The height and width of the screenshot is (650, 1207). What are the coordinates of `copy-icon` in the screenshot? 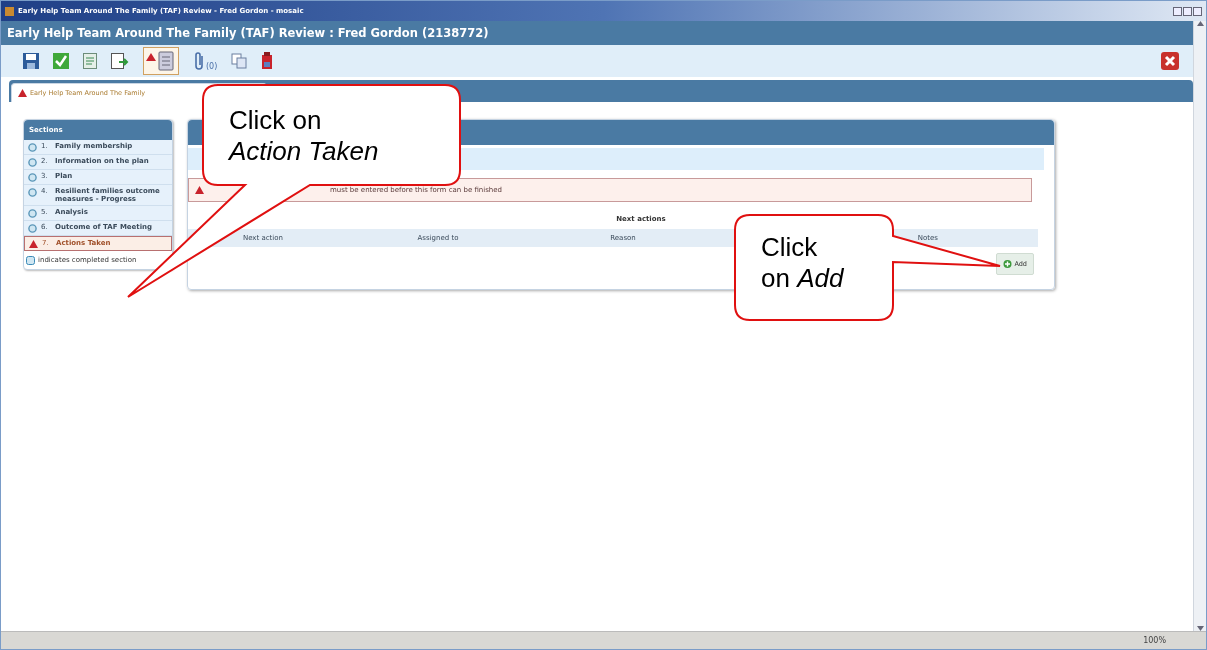 It's located at (239, 61).